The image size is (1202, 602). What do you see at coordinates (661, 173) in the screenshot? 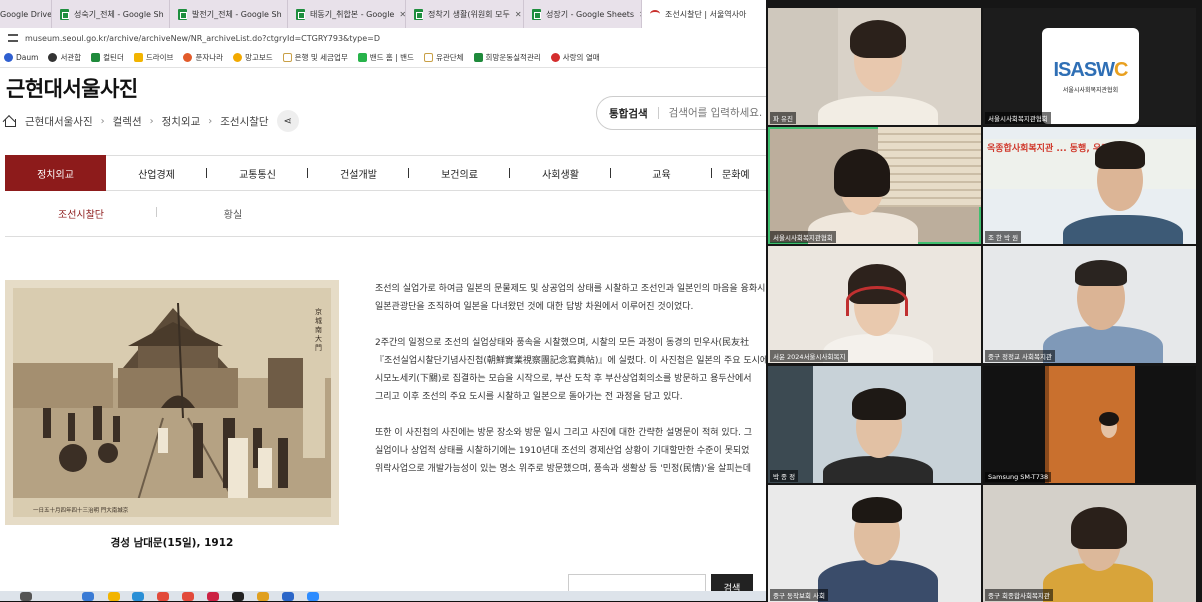
I see `nav-item-education: 교육` at bounding box center [661, 173].